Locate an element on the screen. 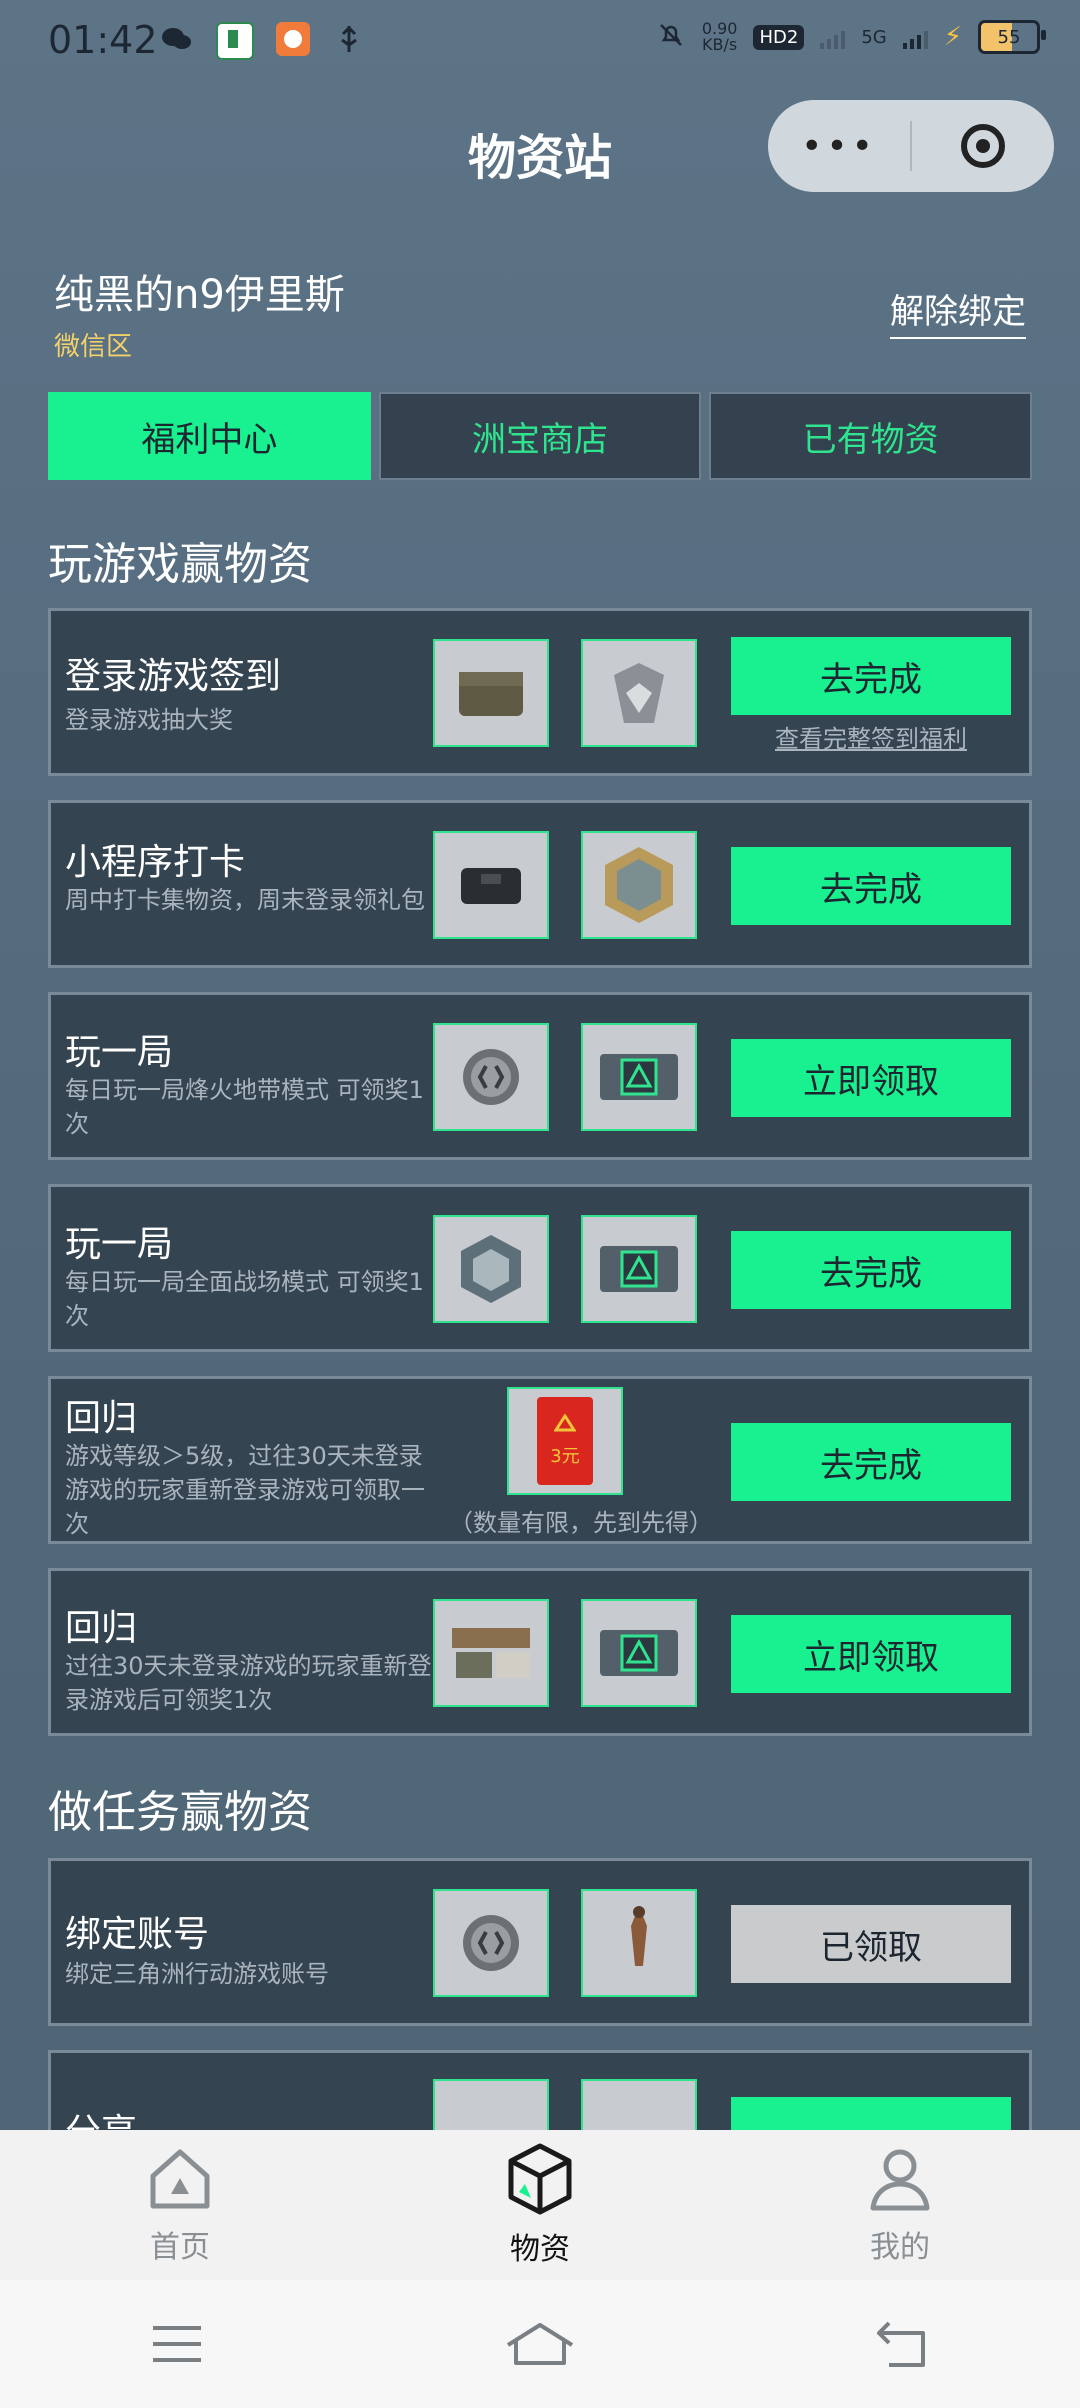 The height and width of the screenshot is (2408, 1080). device-icon is located at coordinates (491, 886).